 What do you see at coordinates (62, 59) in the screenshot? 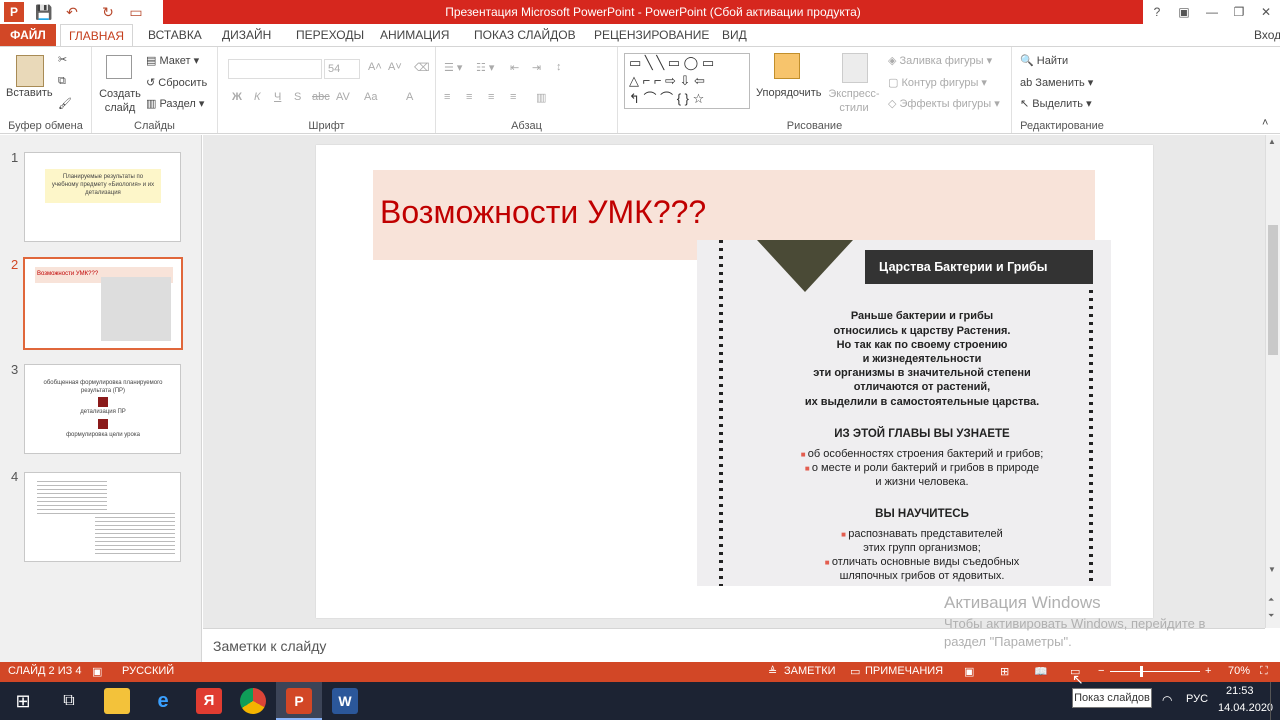
I see `cut-icon: ✂` at bounding box center [62, 59].